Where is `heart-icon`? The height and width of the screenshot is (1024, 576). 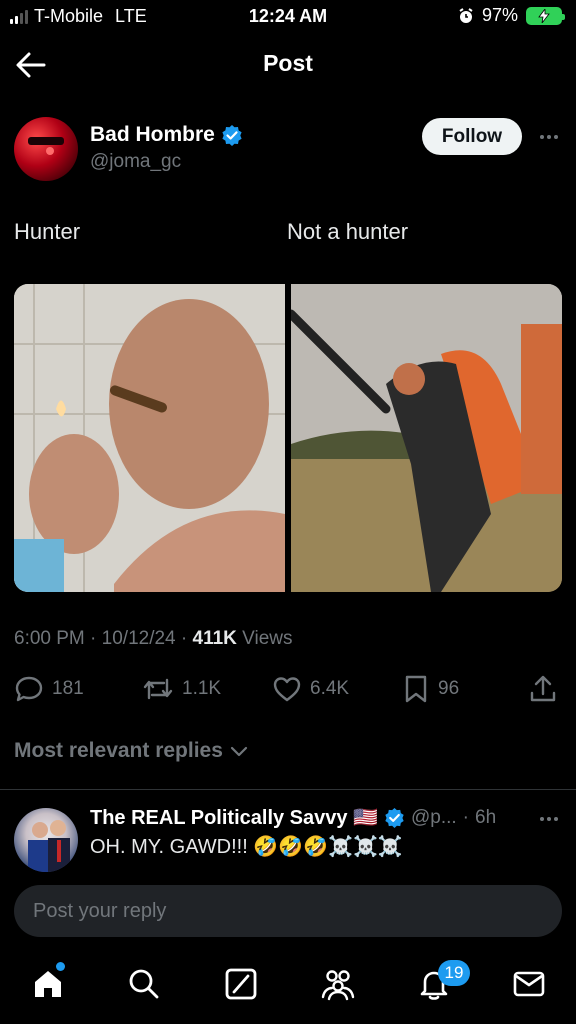
heart-icon is located at coordinates (287, 689).